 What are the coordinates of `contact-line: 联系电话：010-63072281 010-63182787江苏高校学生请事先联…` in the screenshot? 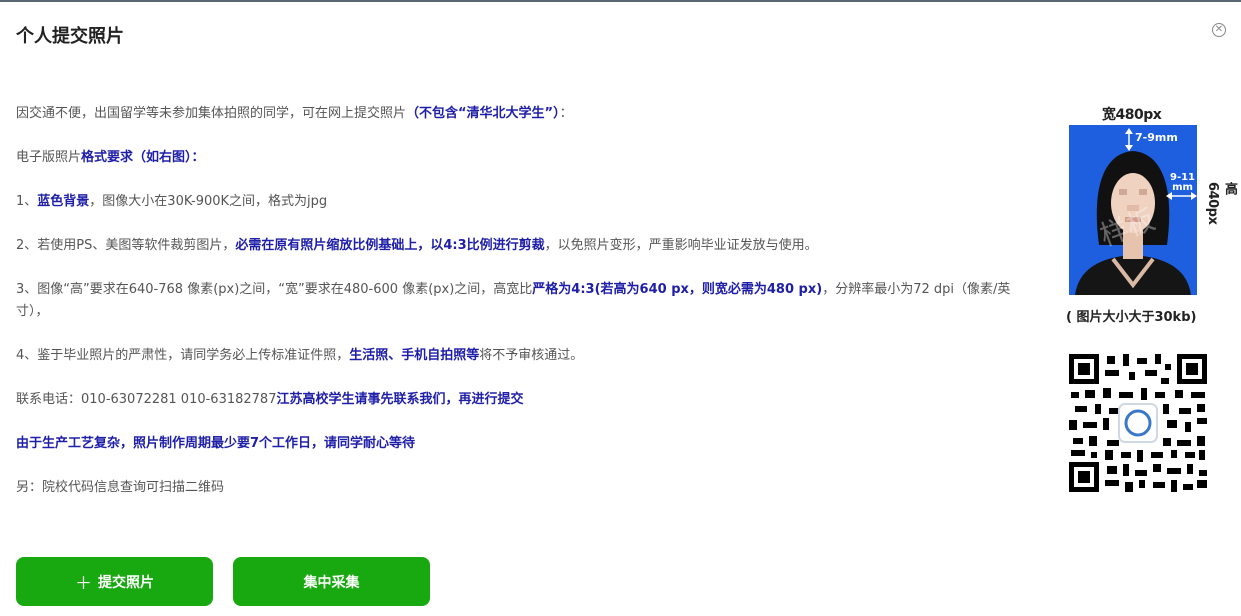 It's located at (270, 399).